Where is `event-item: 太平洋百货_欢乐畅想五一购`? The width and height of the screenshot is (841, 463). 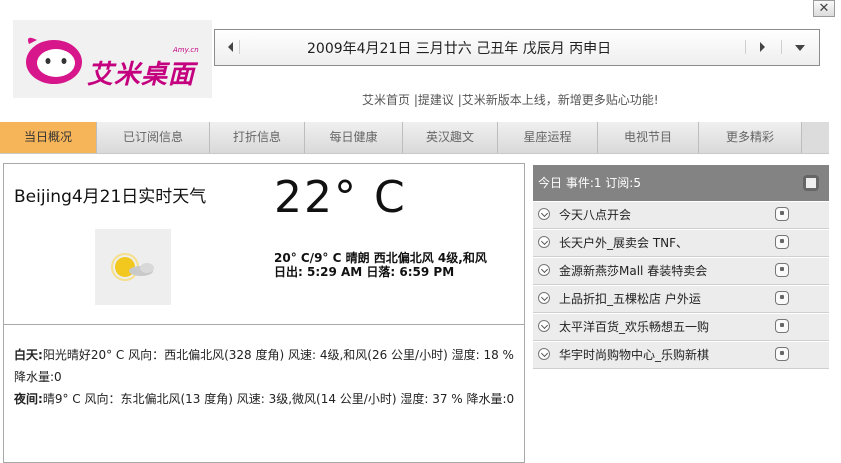
event-item: 太平洋百货_欢乐畅想五一购 is located at coordinates (681, 327).